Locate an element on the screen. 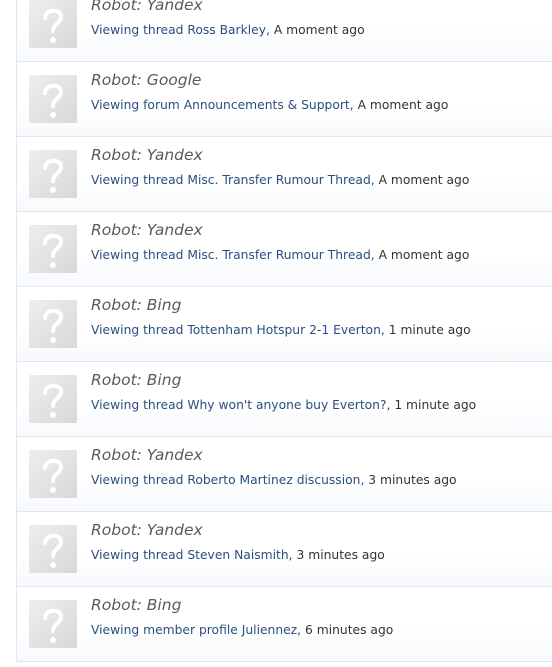 The image size is (552, 667). activity-action: Viewing forum is located at coordinates (135, 105).